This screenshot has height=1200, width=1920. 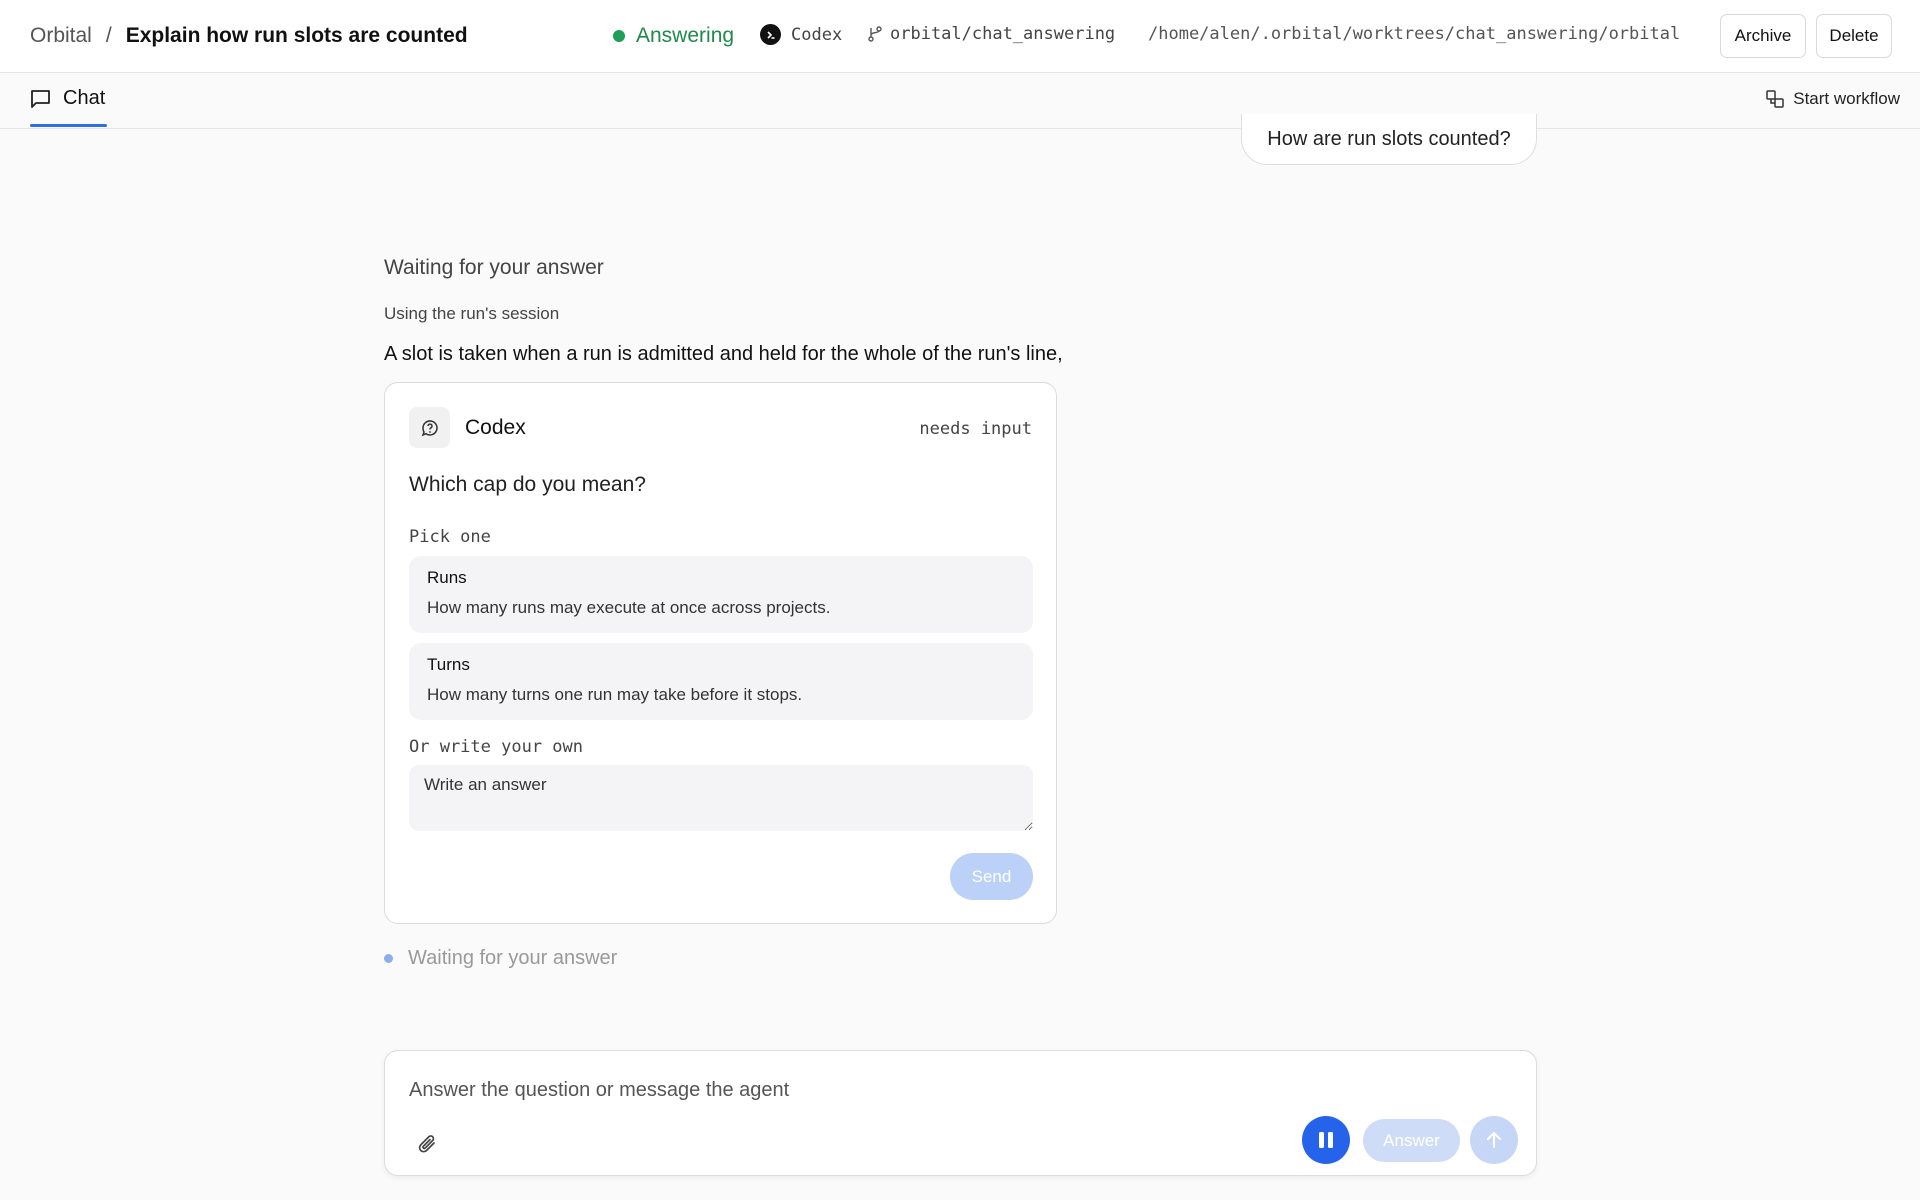 I want to click on branch-name: orbital/chat_answering, so click(x=1003, y=34).